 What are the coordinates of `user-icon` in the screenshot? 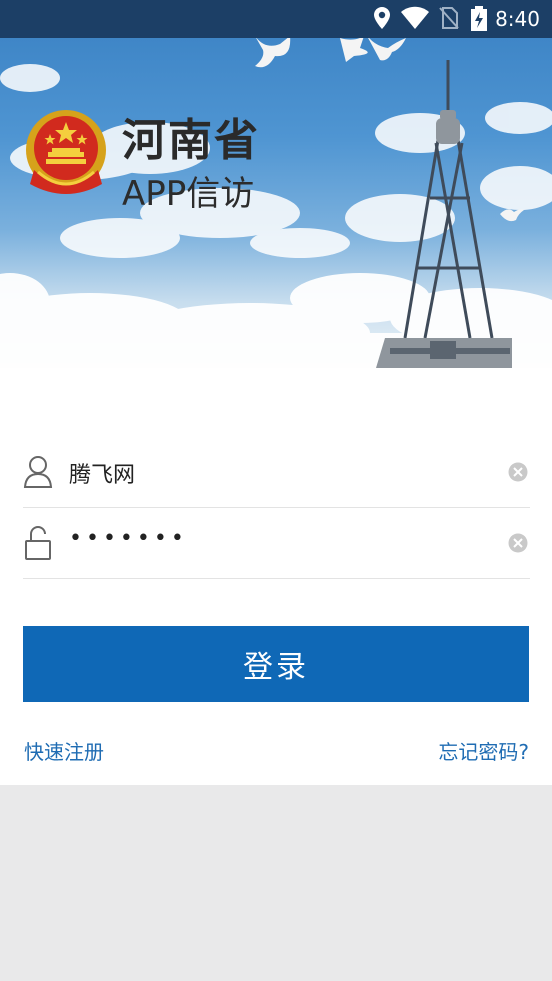 It's located at (38, 472).